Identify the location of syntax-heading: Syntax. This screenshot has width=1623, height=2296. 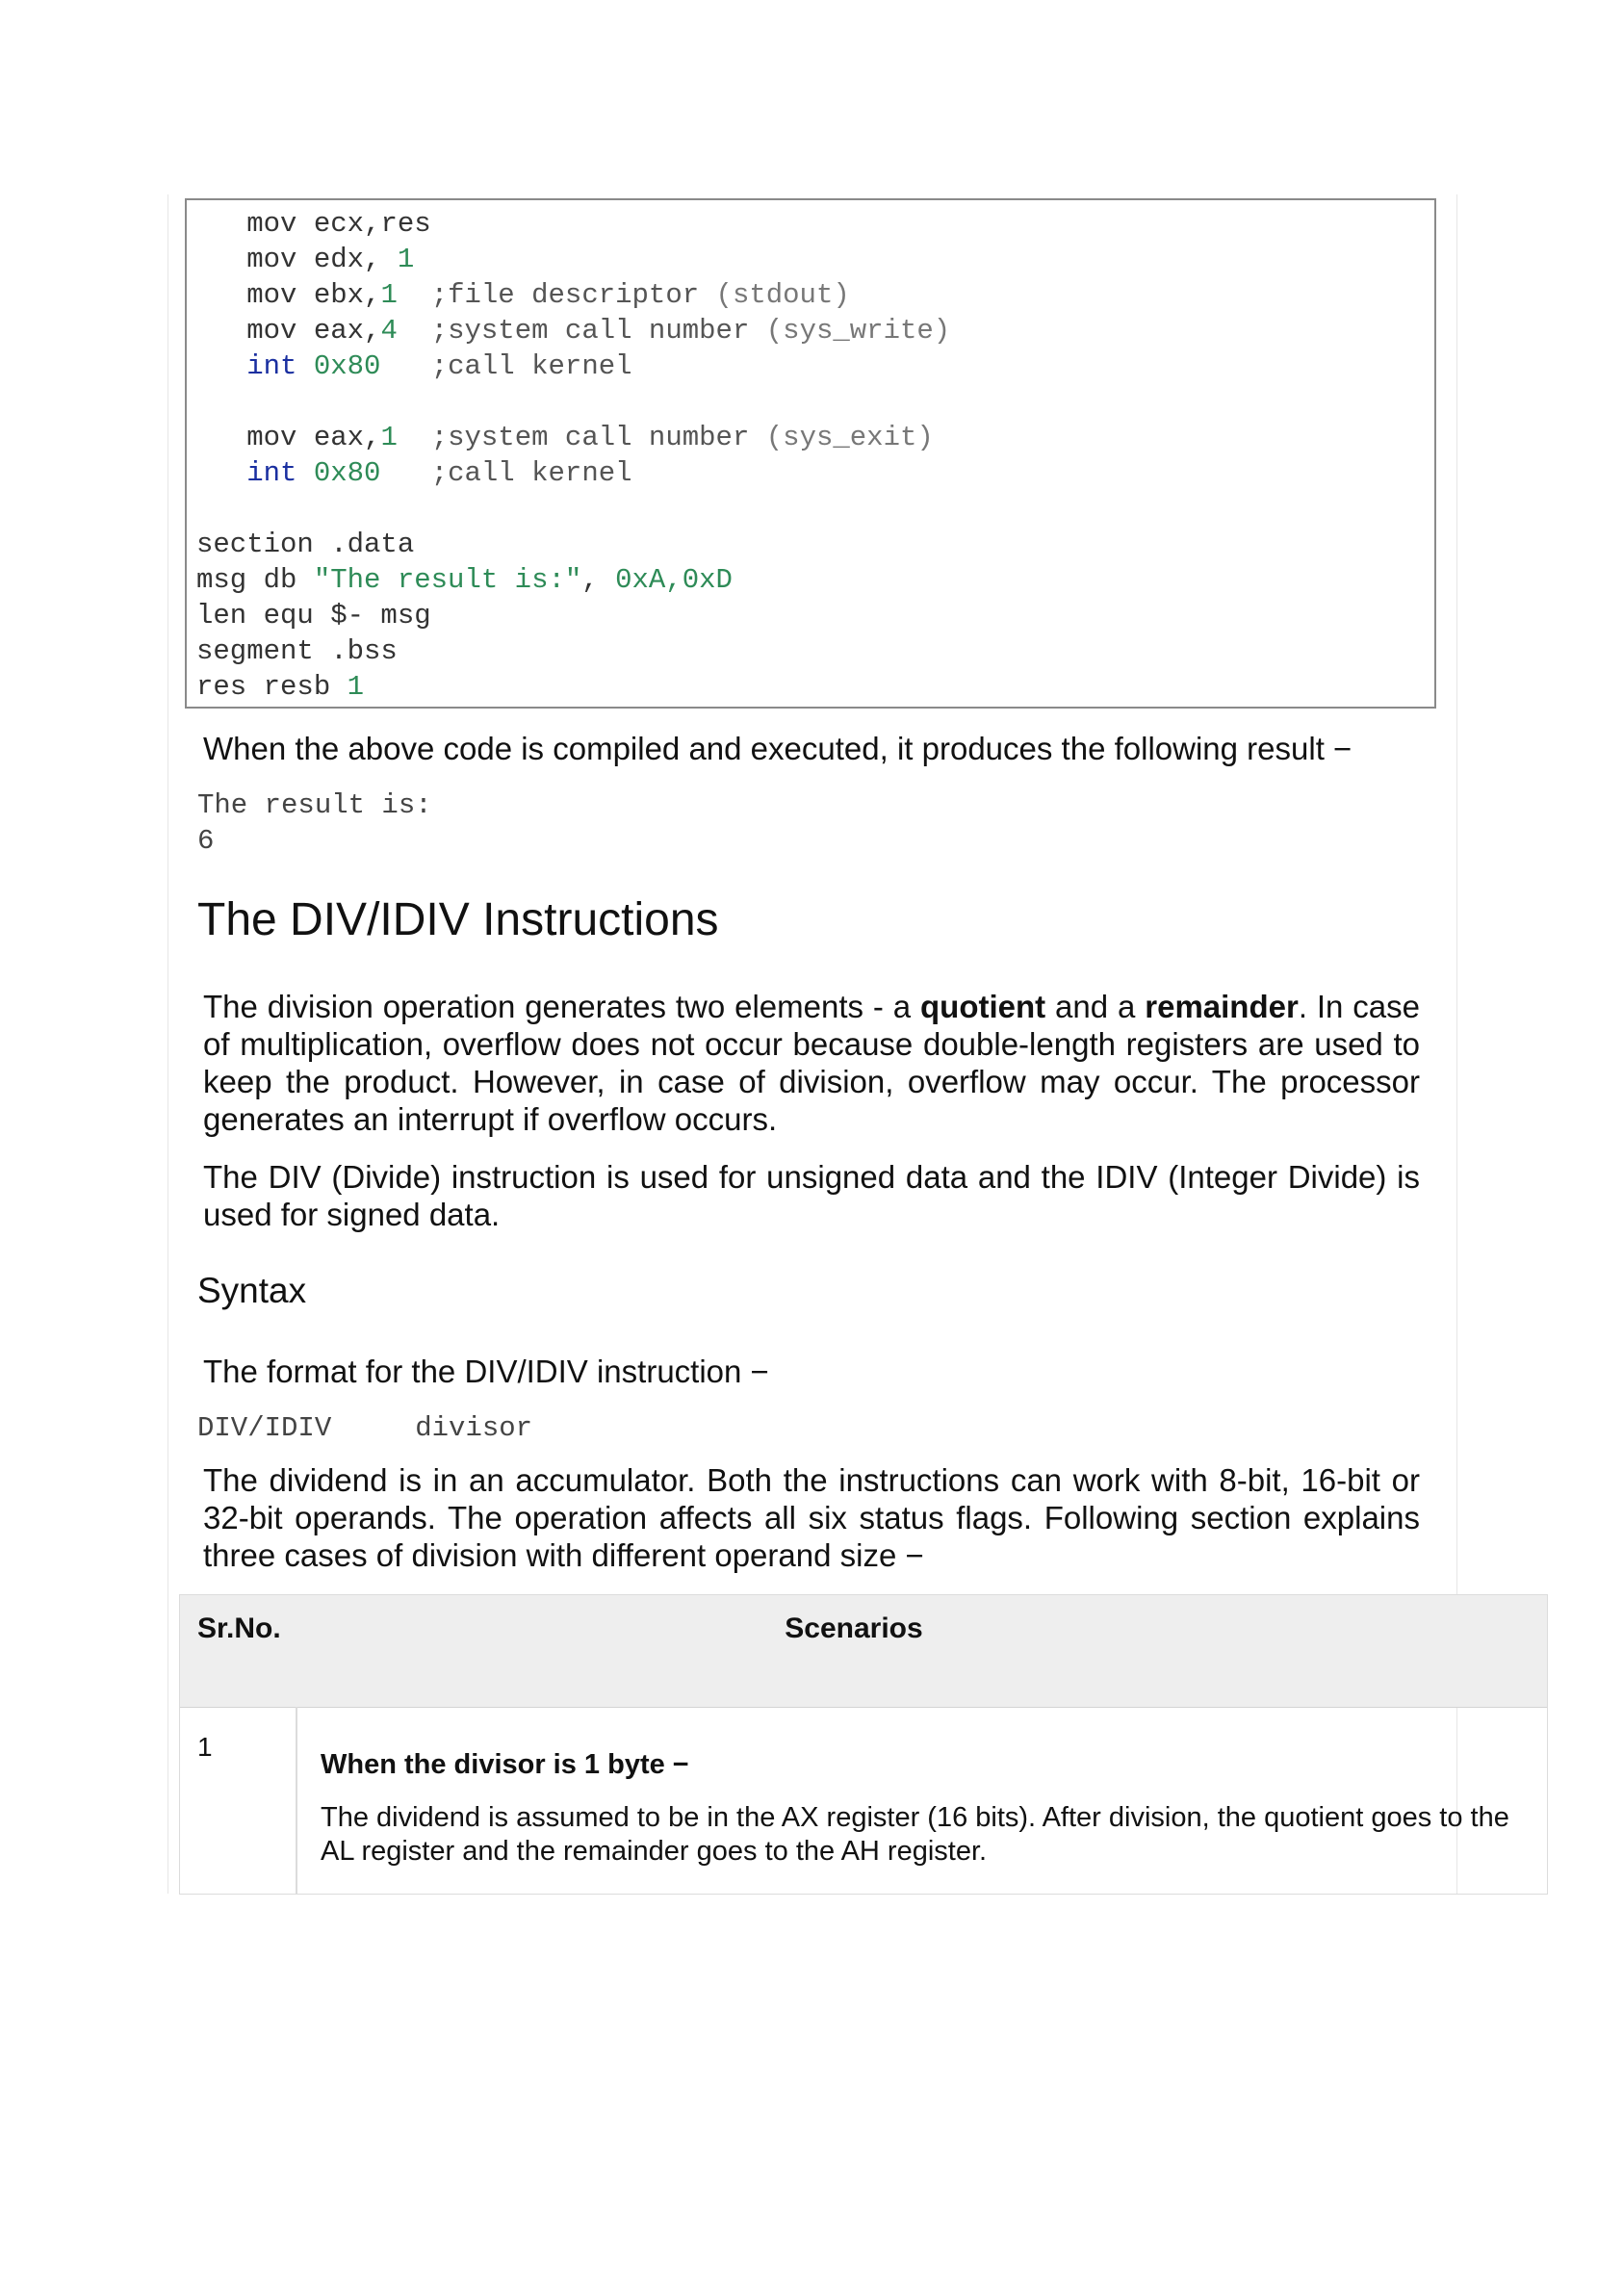
(252, 1290).